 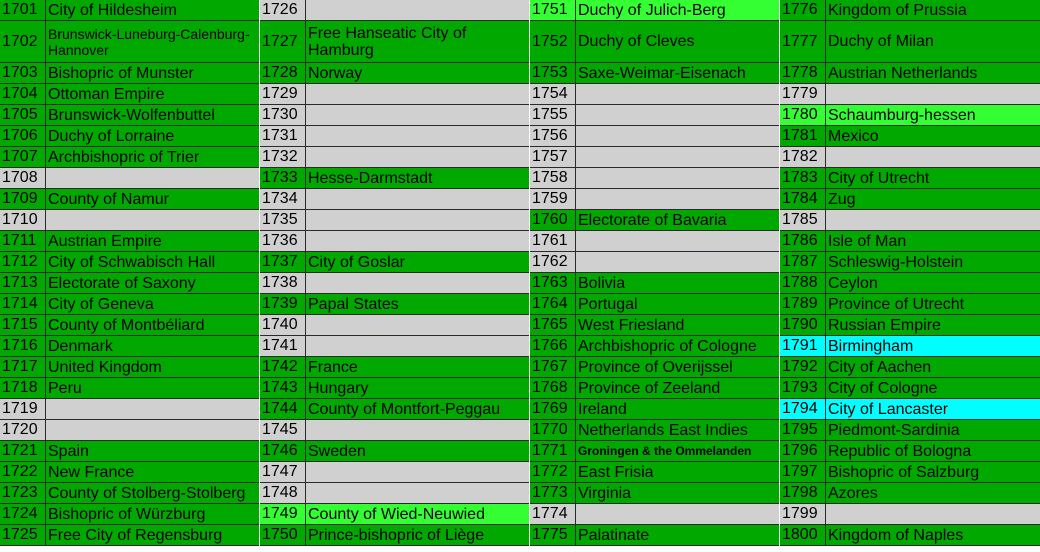 I want to click on name-cell: Province of Overijssel, so click(x=677, y=367).